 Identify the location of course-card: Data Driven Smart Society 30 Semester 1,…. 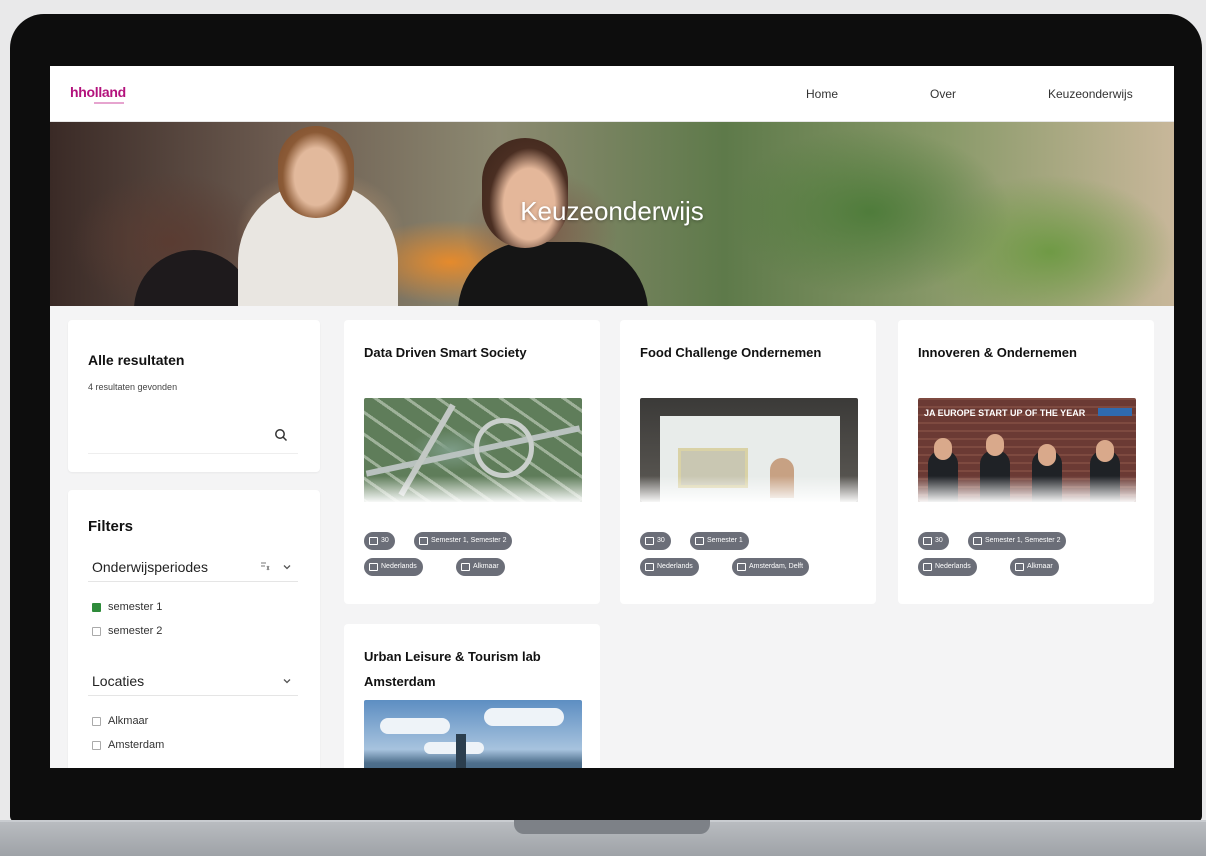
(472, 462).